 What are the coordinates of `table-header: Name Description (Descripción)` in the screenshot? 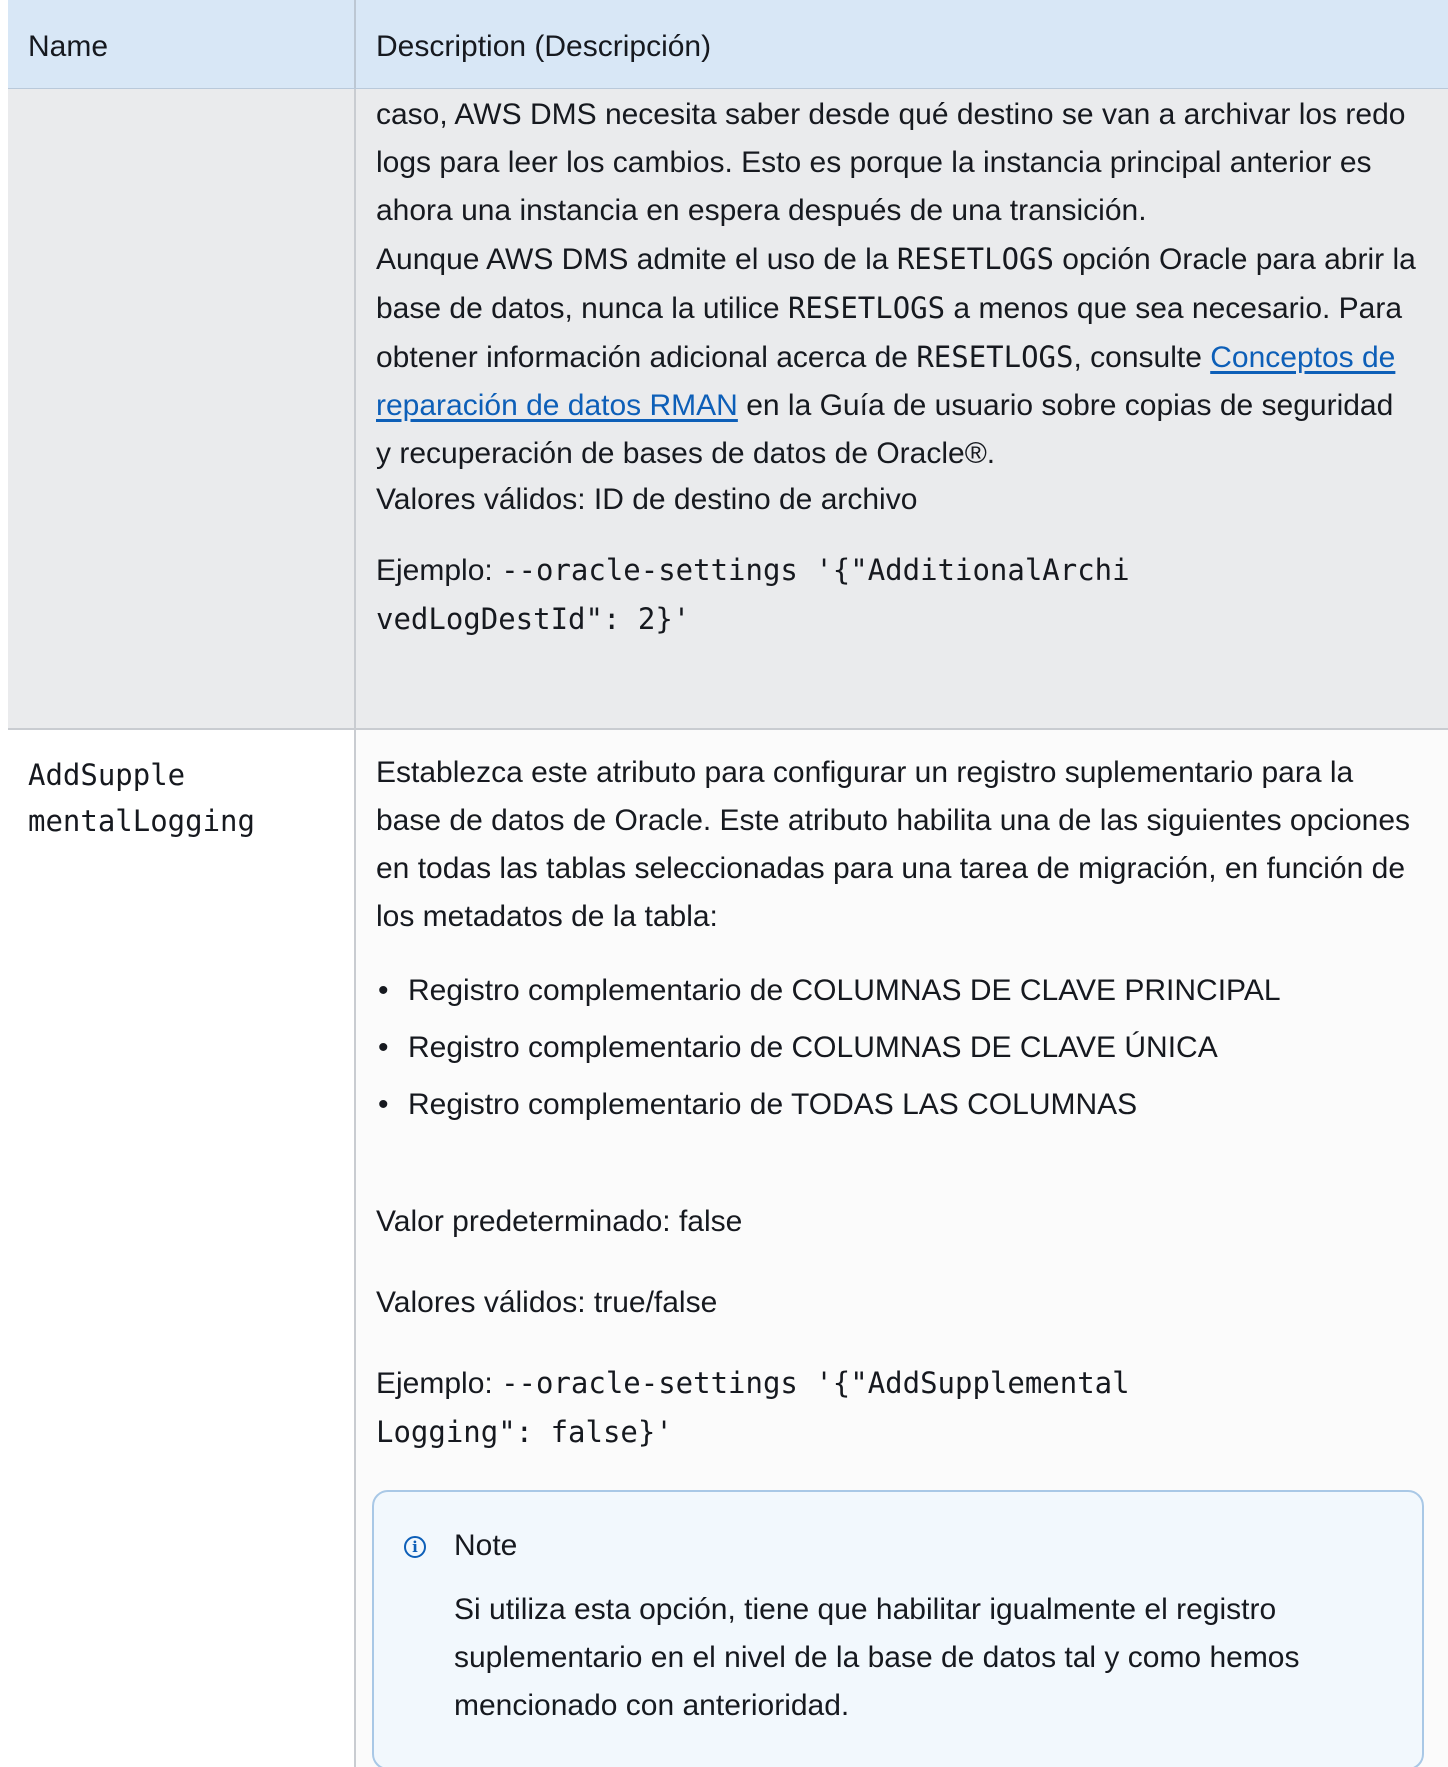 It's located at (728, 44).